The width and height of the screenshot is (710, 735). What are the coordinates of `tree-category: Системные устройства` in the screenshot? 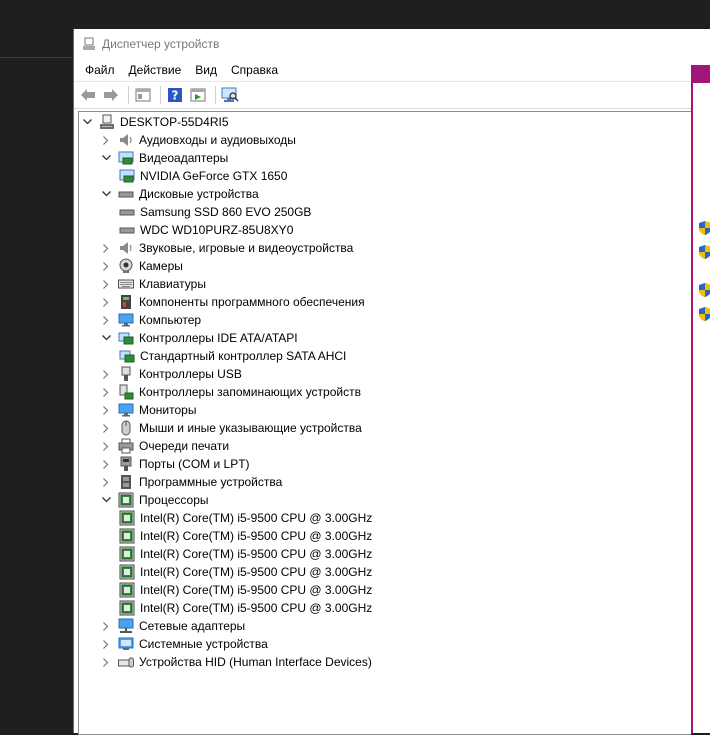 It's located at (184, 644).